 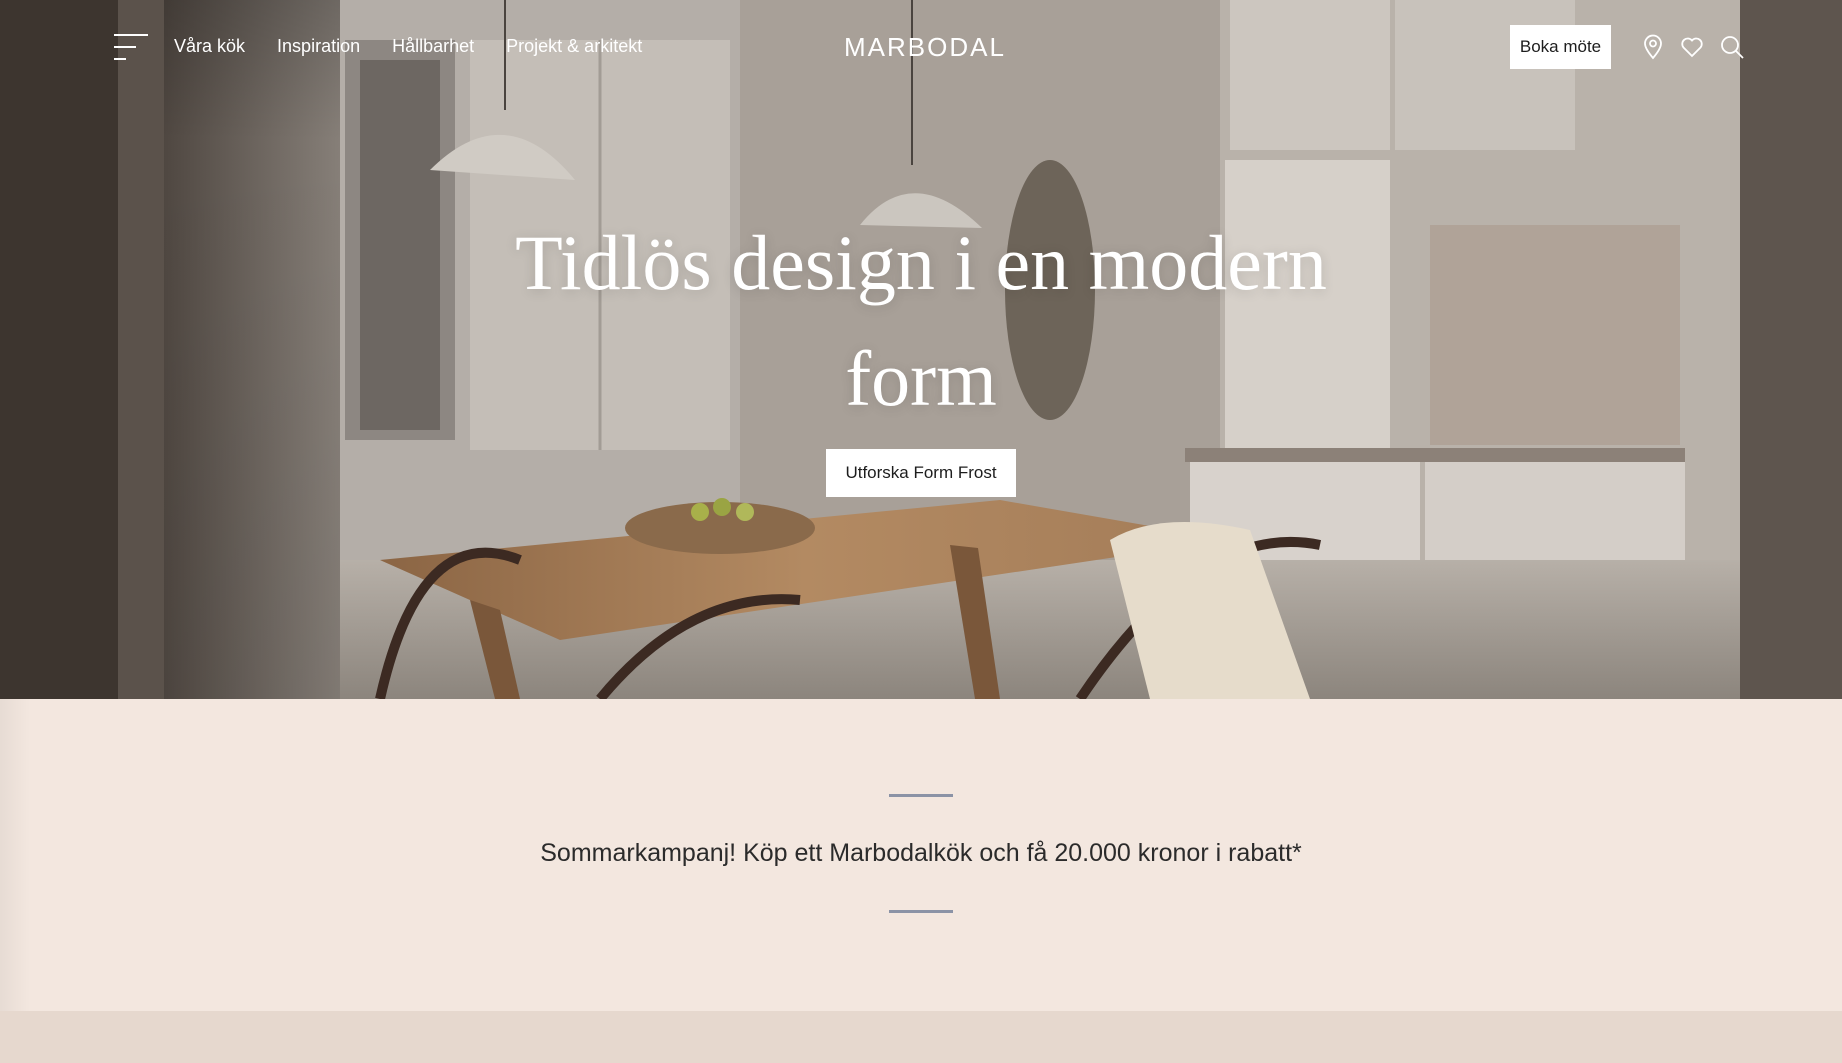 I want to click on nav-link-inspiration: Inspiration, so click(x=318, y=46).